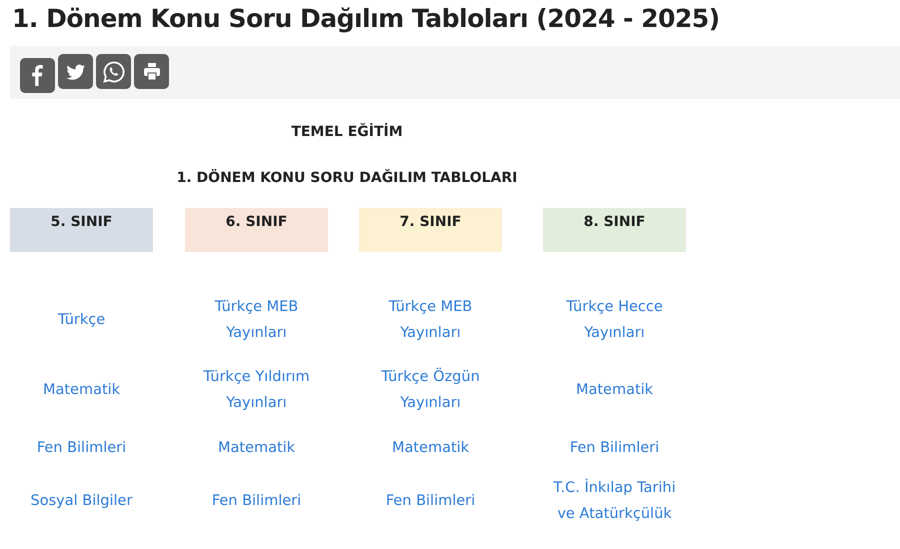 The height and width of the screenshot is (549, 900). Describe the element at coordinates (256, 230) in the screenshot. I see `grade-header: 6. SINIF` at that location.